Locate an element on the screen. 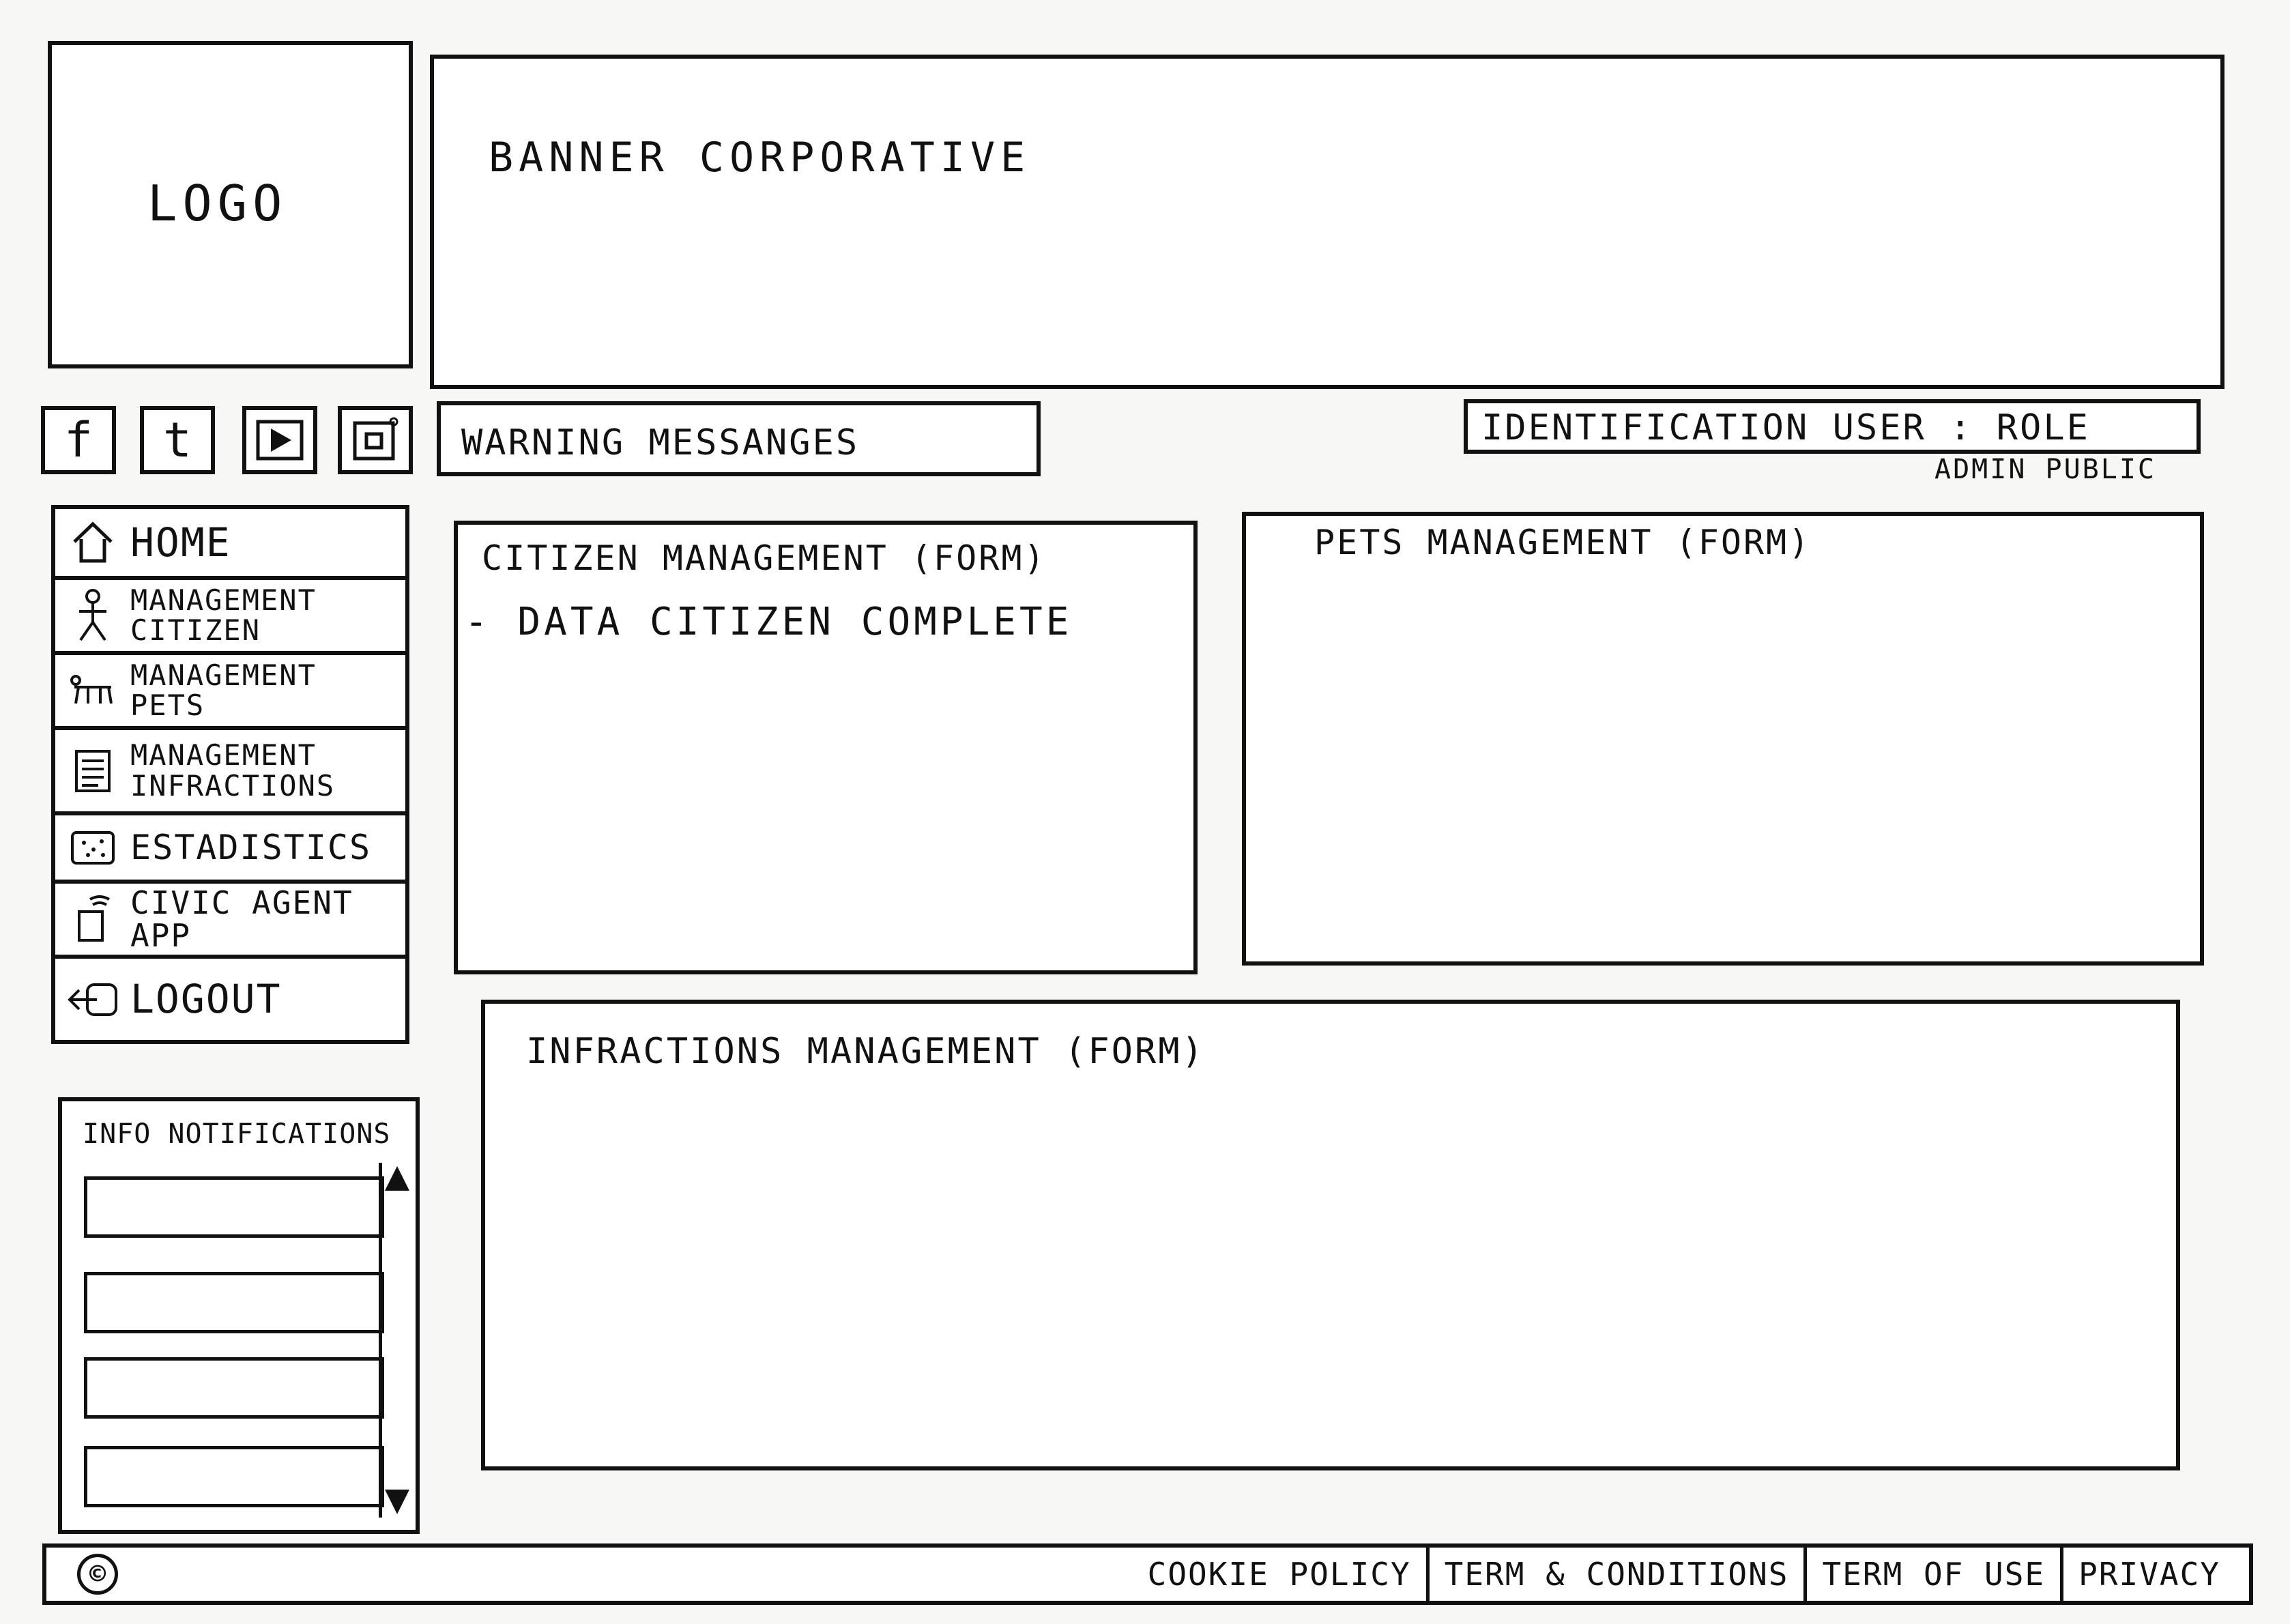 The height and width of the screenshot is (1624, 2290). twitter-glyph: t is located at coordinates (177, 440).